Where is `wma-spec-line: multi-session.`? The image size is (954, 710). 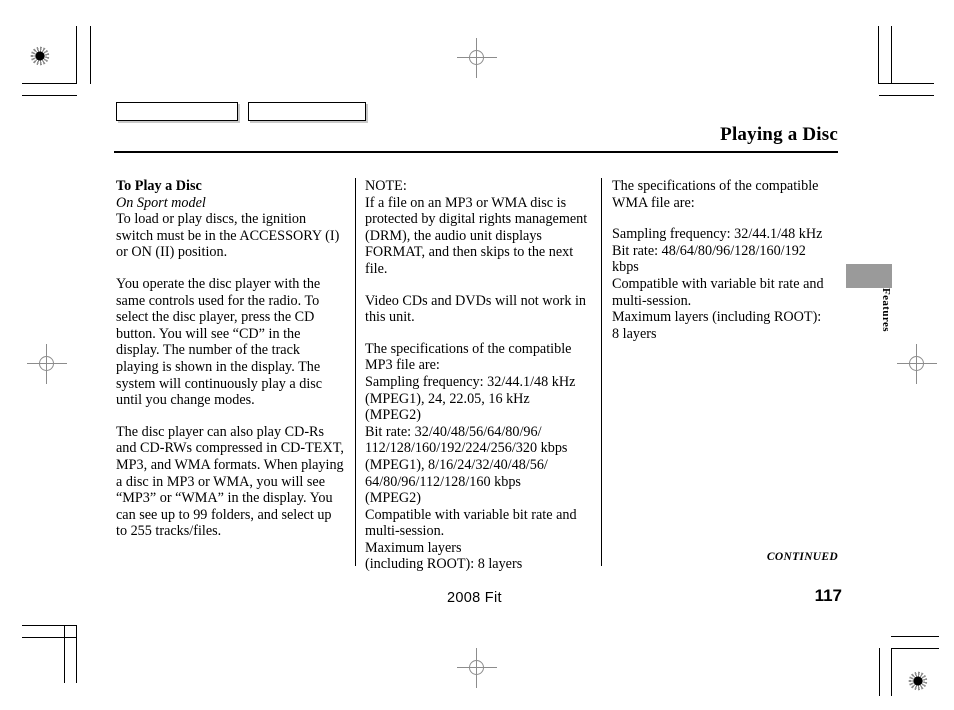
wma-spec-line: multi-session. is located at coordinates (652, 300).